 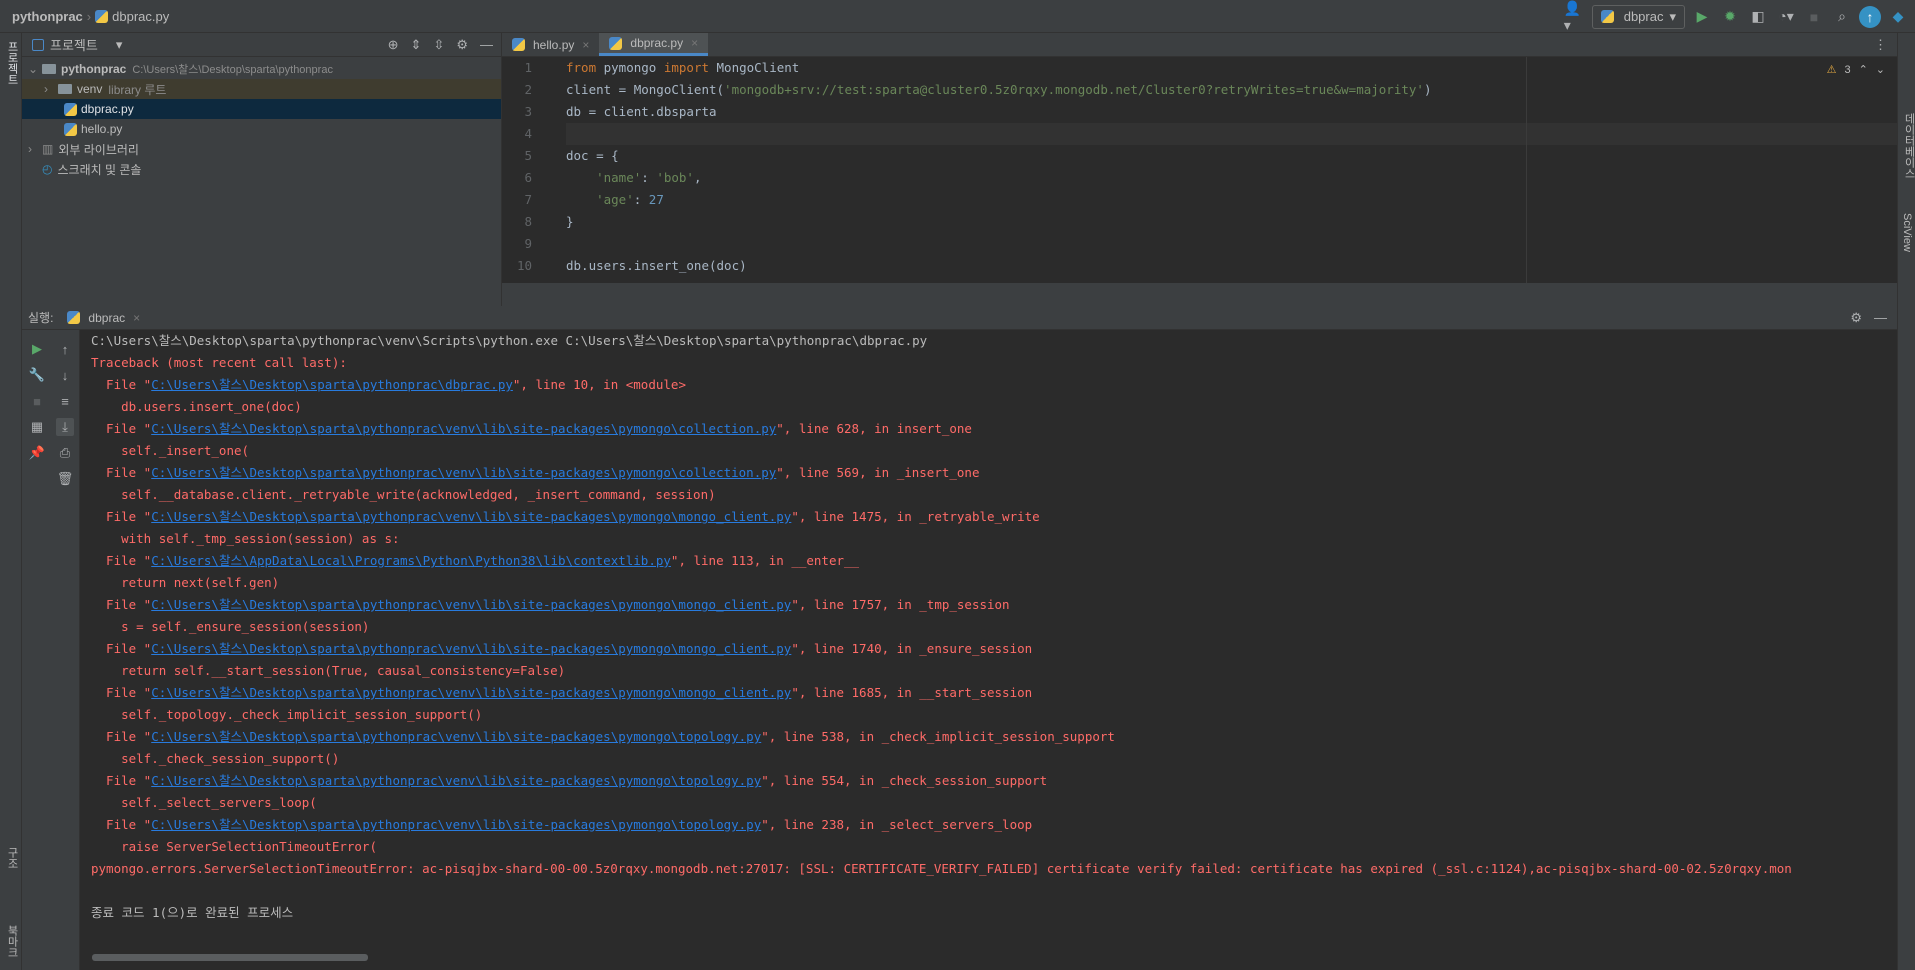 What do you see at coordinates (65, 427) in the screenshot?
I see `scroll-to-end-icon: ⤓` at bounding box center [65, 427].